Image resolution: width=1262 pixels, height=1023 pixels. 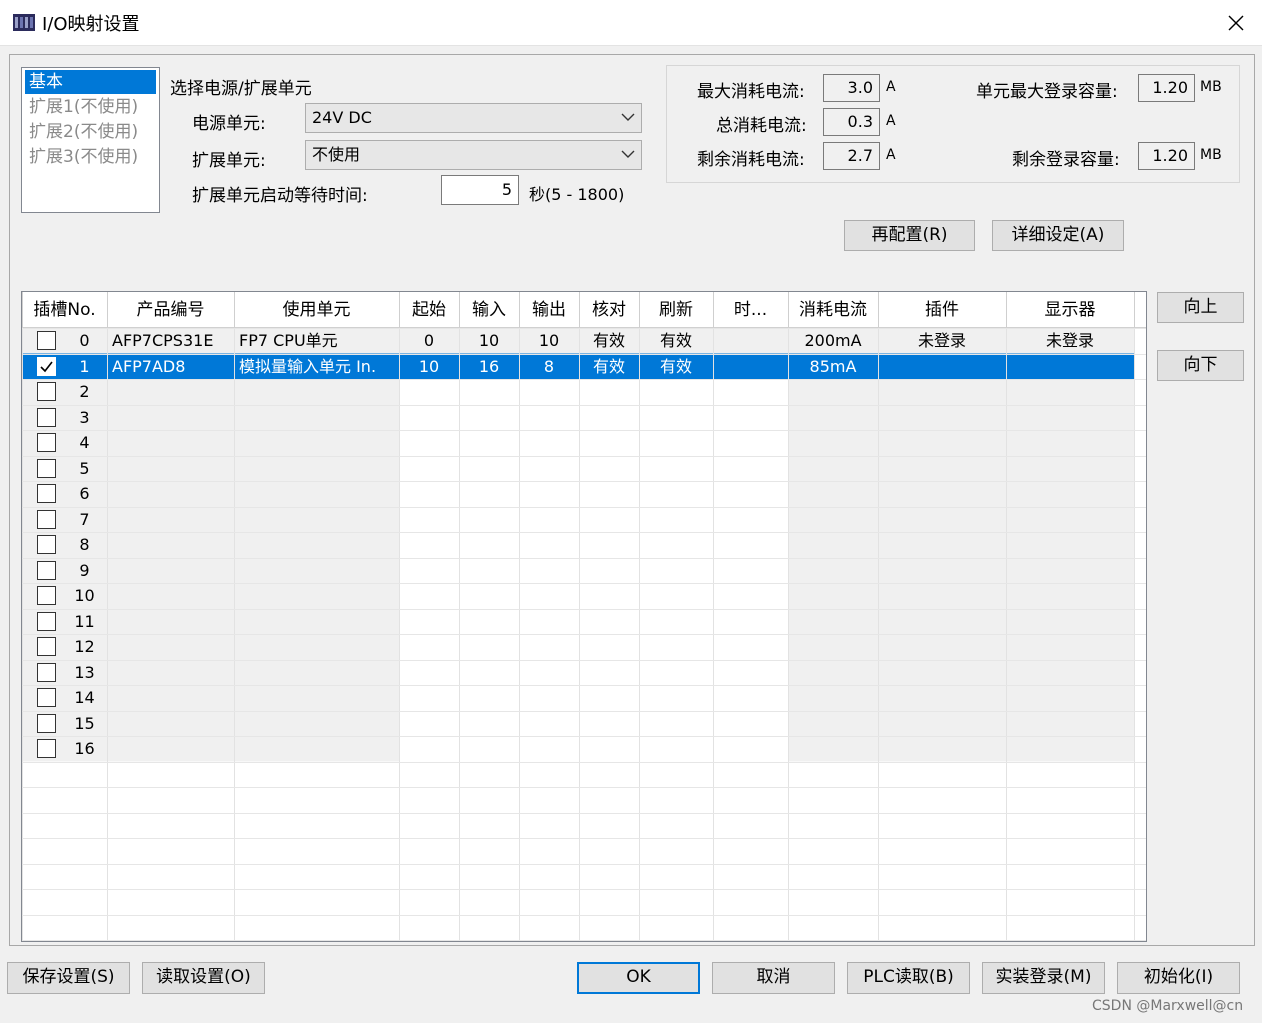 What do you see at coordinates (84, 748) in the screenshot?
I see `cell-slot-number: 16` at bounding box center [84, 748].